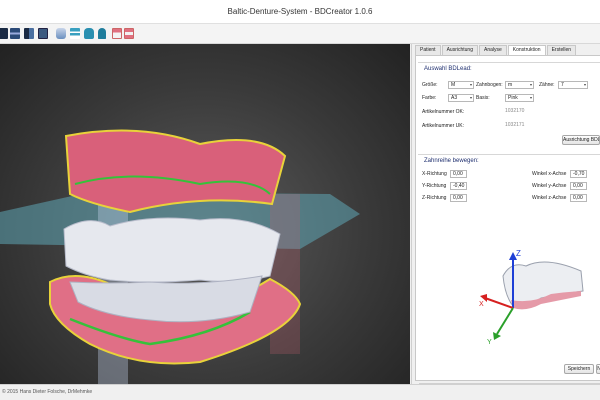 The width and height of the screenshot is (600, 400). I want to click on tab-analyse: Analyse, so click(492, 50).